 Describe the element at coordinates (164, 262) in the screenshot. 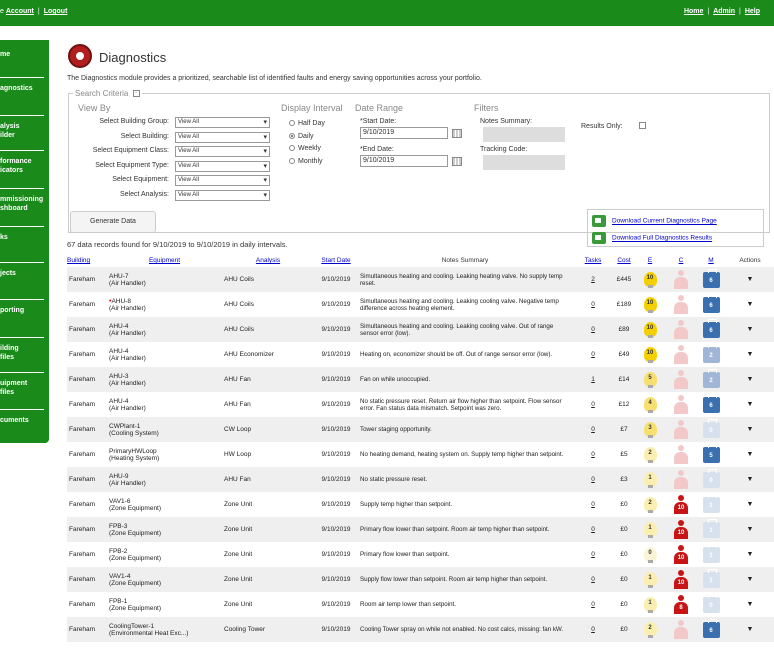

I see `column-header: Equipment` at that location.